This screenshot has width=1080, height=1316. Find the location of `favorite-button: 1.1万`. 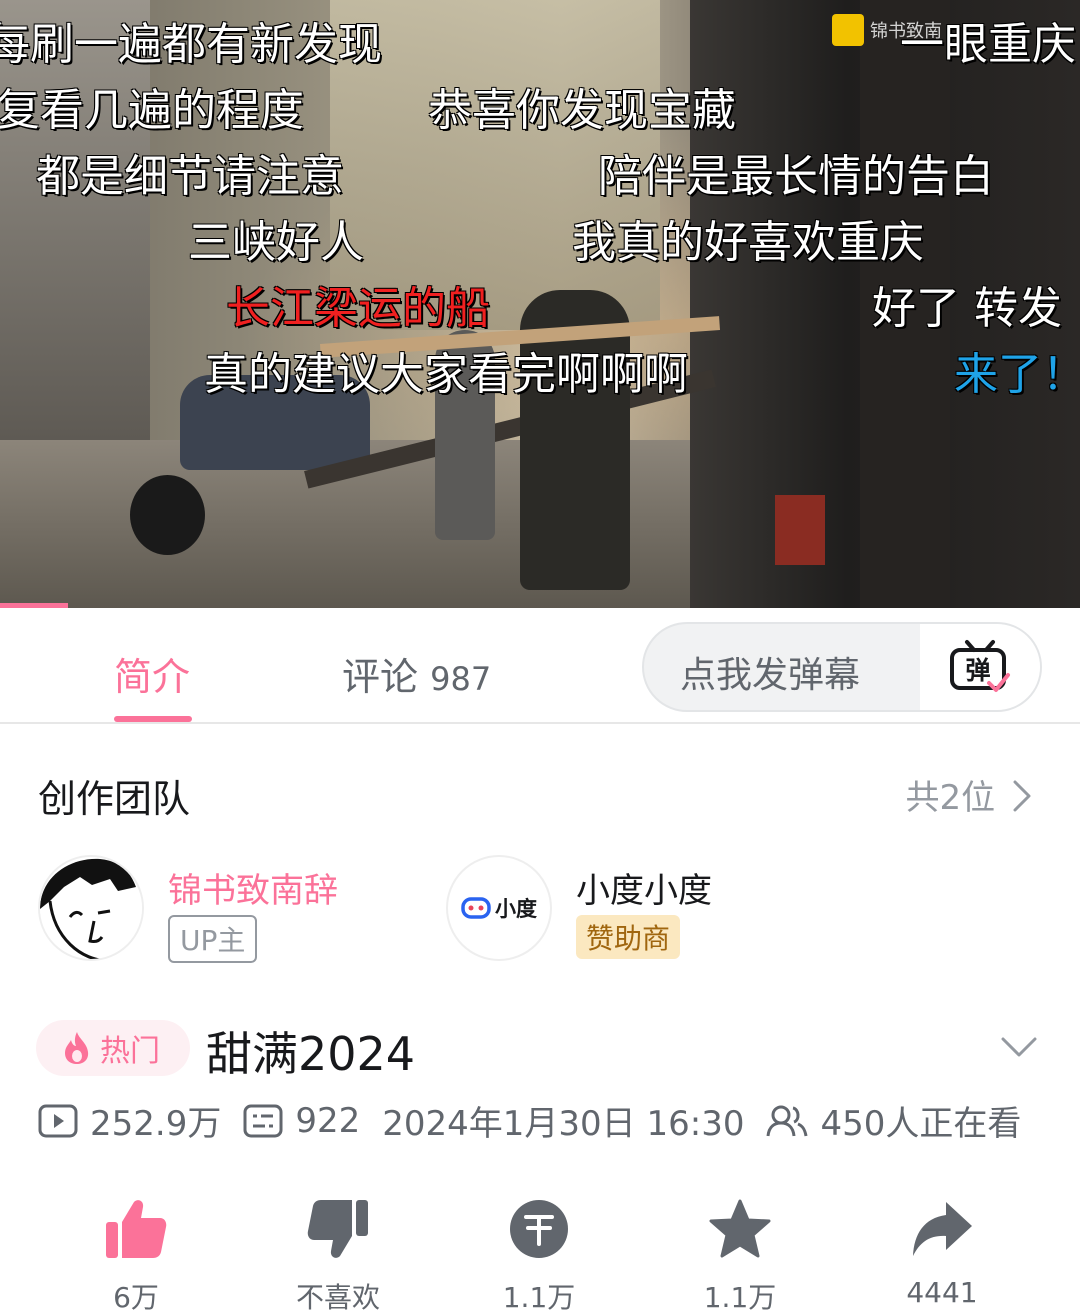

favorite-button: 1.1万 is located at coordinates (740, 1256).